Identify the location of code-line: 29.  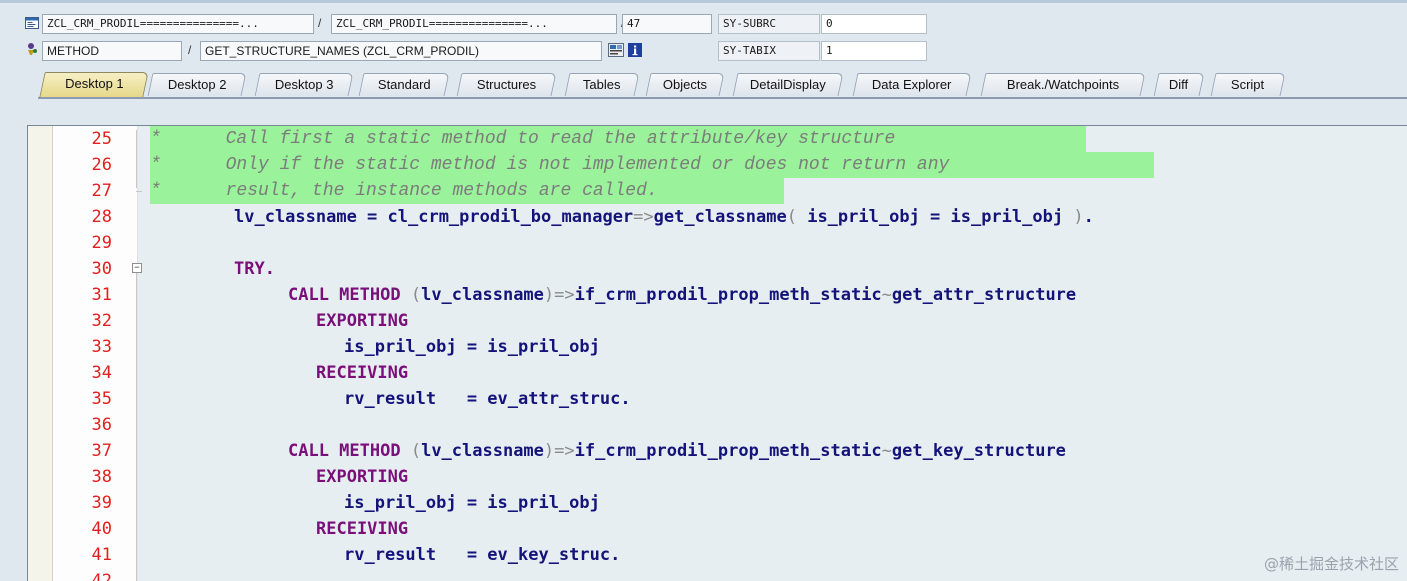
(717, 243).